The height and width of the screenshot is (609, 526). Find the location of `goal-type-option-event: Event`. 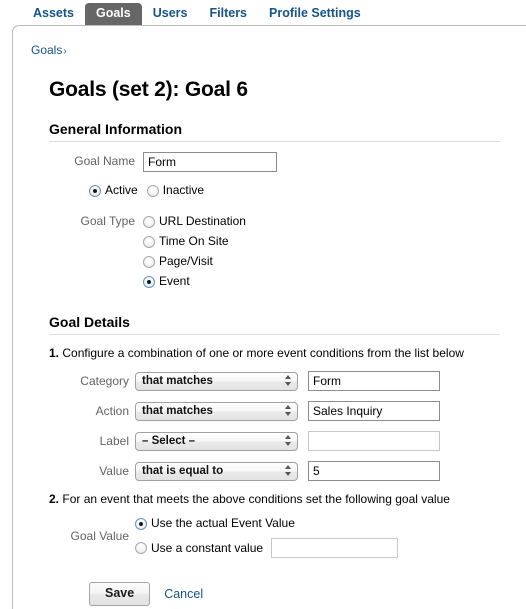

goal-type-option-event: Event is located at coordinates (321, 281).